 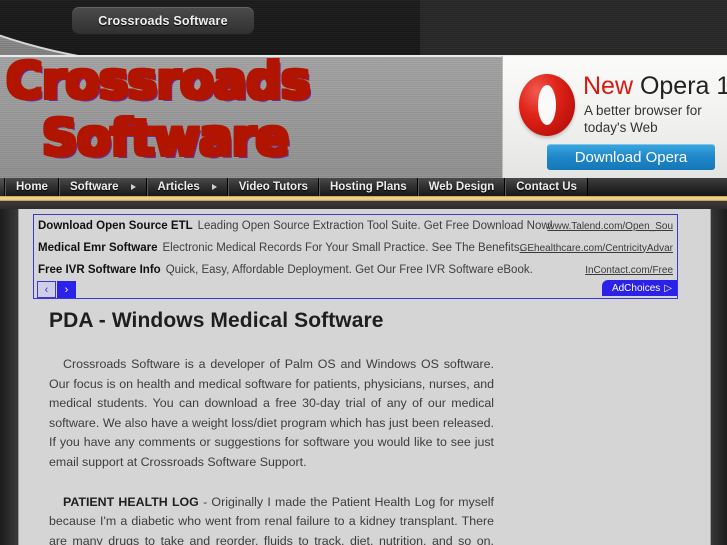 I want to click on nav-item-label: Software, so click(x=94, y=187).